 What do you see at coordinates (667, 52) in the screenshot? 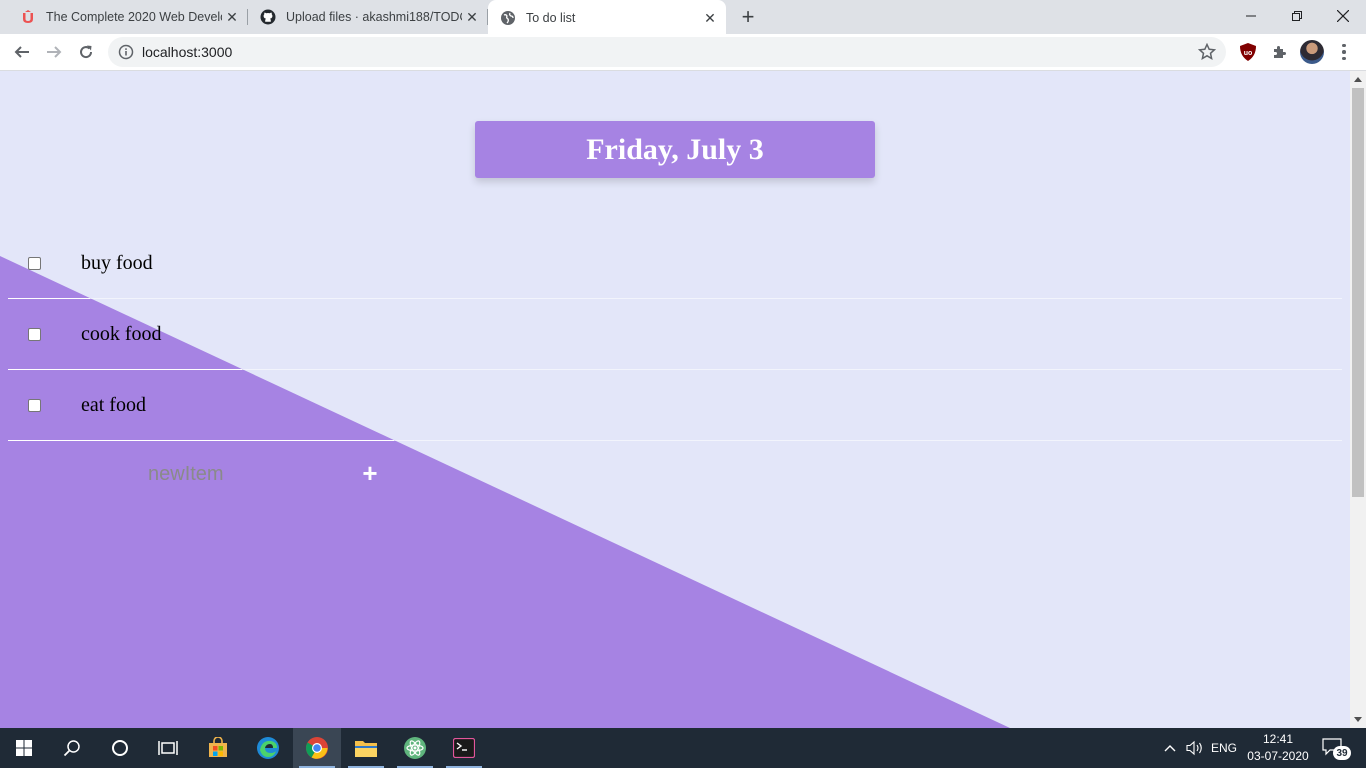
I see `address-bar: localhost:3000` at bounding box center [667, 52].